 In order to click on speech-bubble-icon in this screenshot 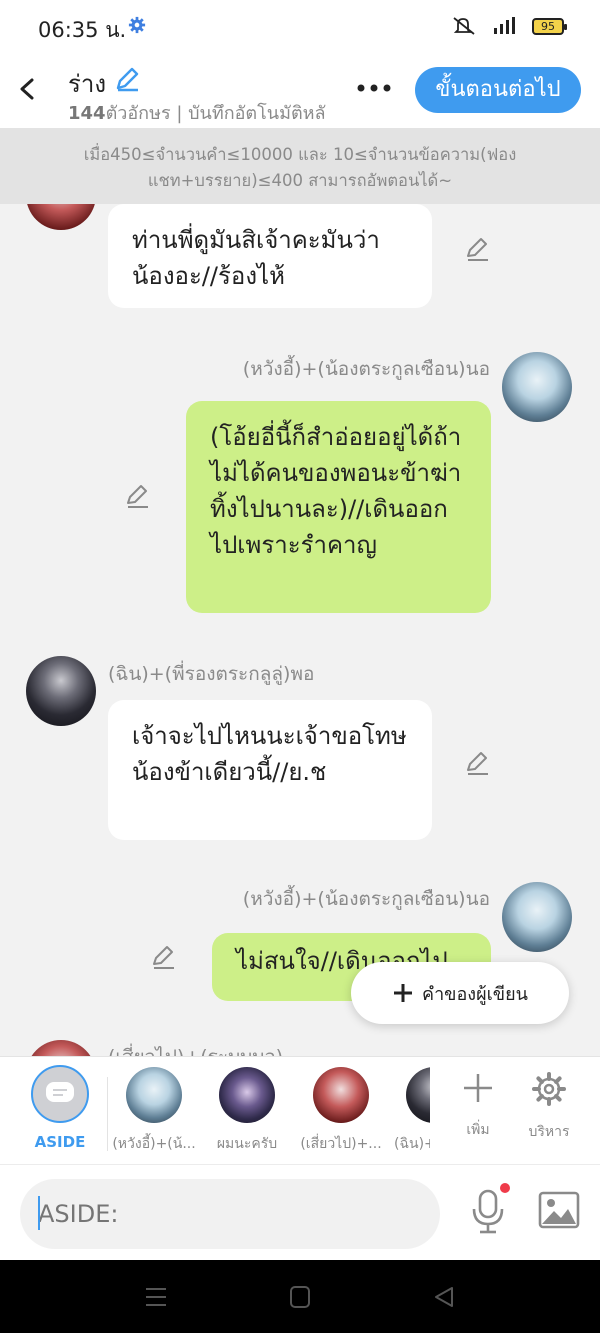, I will do `click(60, 1092)`.